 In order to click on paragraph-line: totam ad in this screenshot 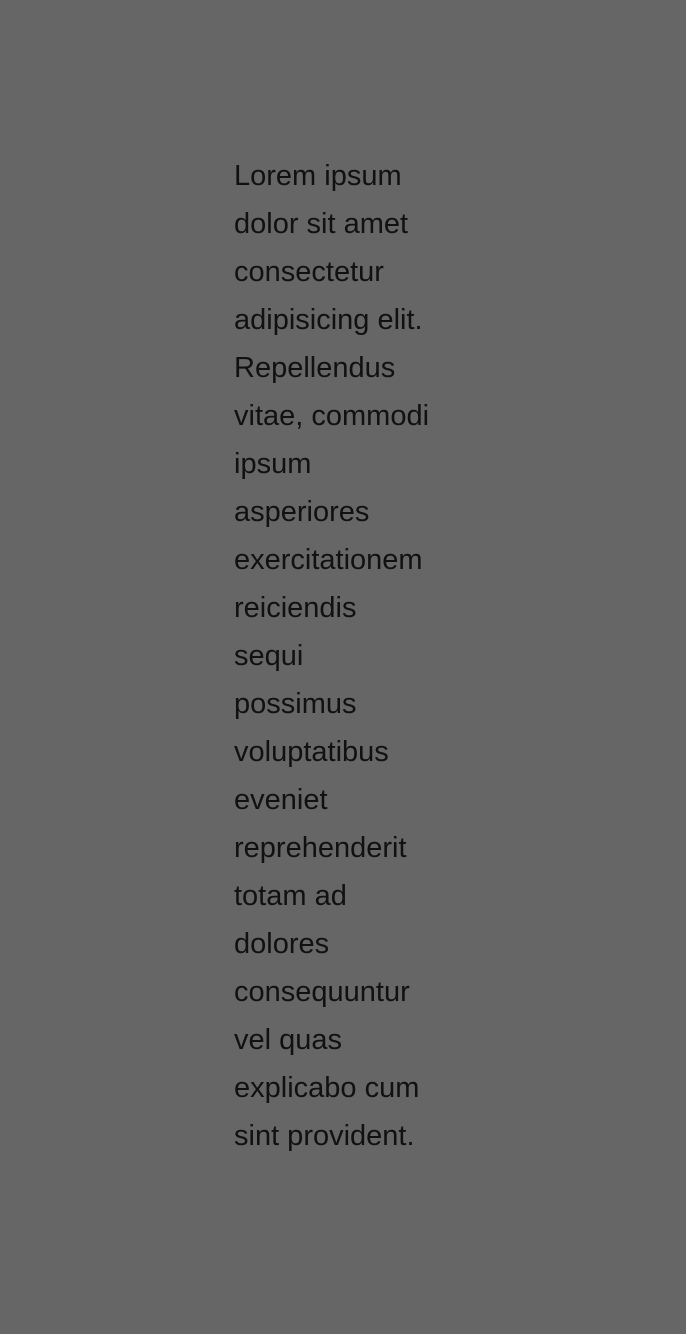, I will do `click(290, 896)`.